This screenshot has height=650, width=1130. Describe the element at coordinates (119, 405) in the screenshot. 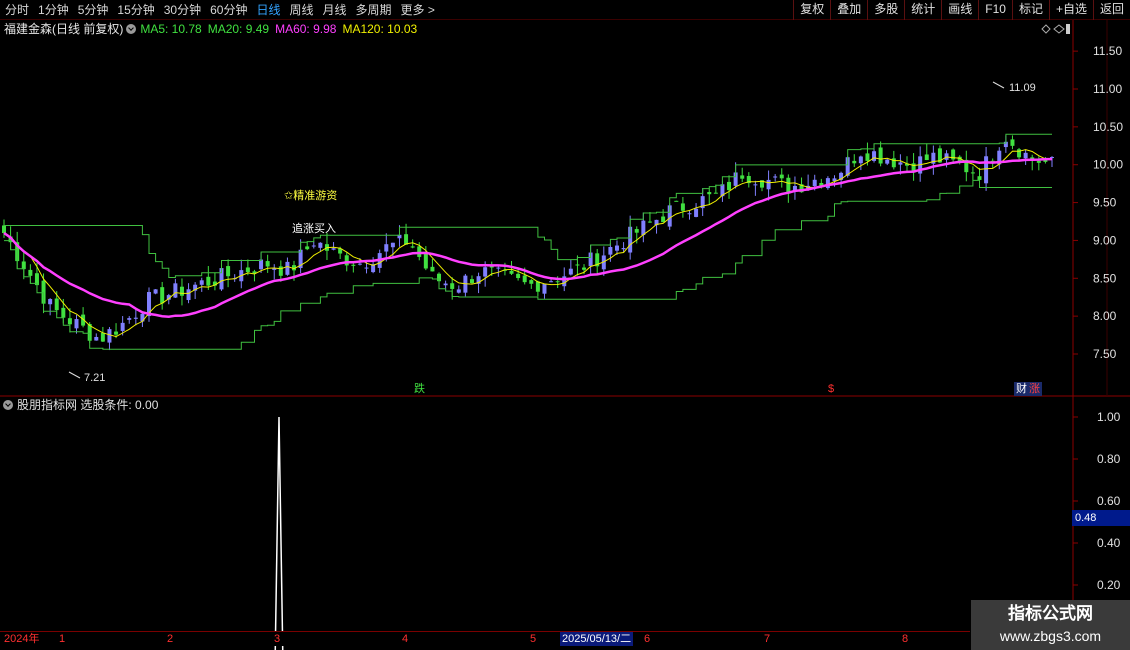

I see `indicator-condition: 选股条件: 0.00` at that location.